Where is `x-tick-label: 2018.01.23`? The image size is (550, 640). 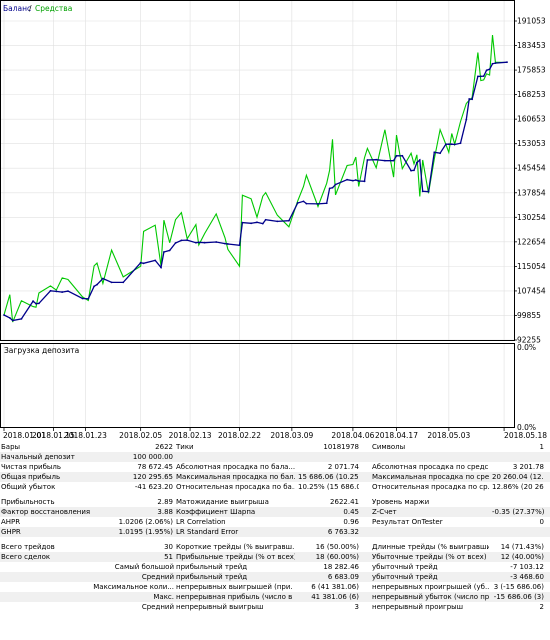 x-tick-label: 2018.01.23 is located at coordinates (85, 435).